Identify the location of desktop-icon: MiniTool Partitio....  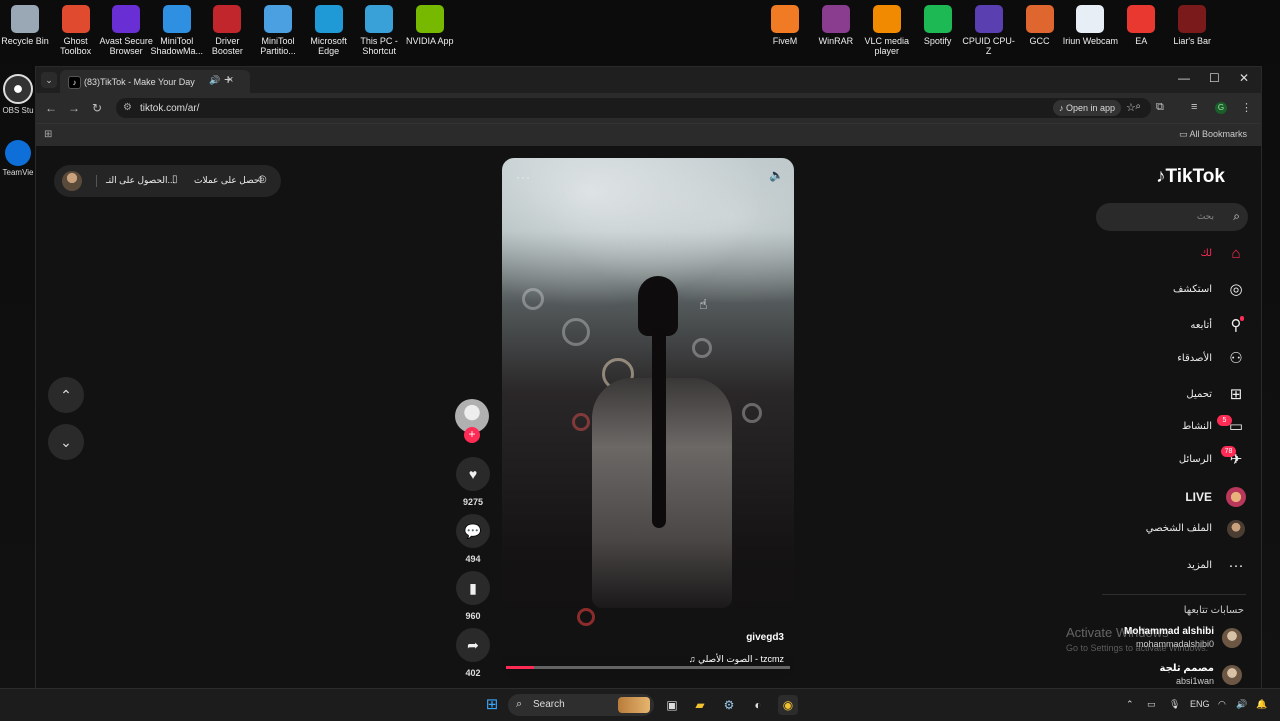
(278, 28).